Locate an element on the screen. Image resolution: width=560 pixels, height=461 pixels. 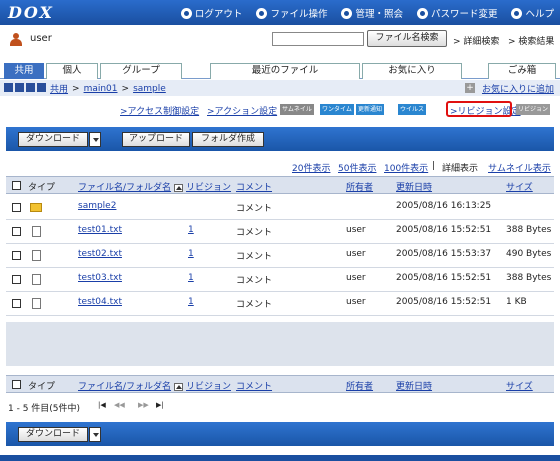
footer-download-button: ダウンロード is located at coordinates (53, 434).